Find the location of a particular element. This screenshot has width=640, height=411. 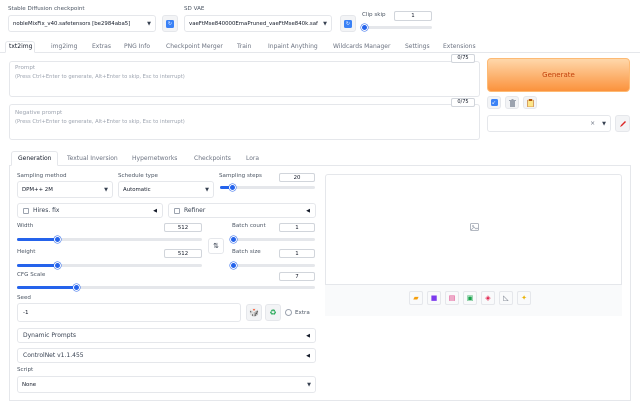

prompt-label: Prompt is located at coordinates (25, 68).